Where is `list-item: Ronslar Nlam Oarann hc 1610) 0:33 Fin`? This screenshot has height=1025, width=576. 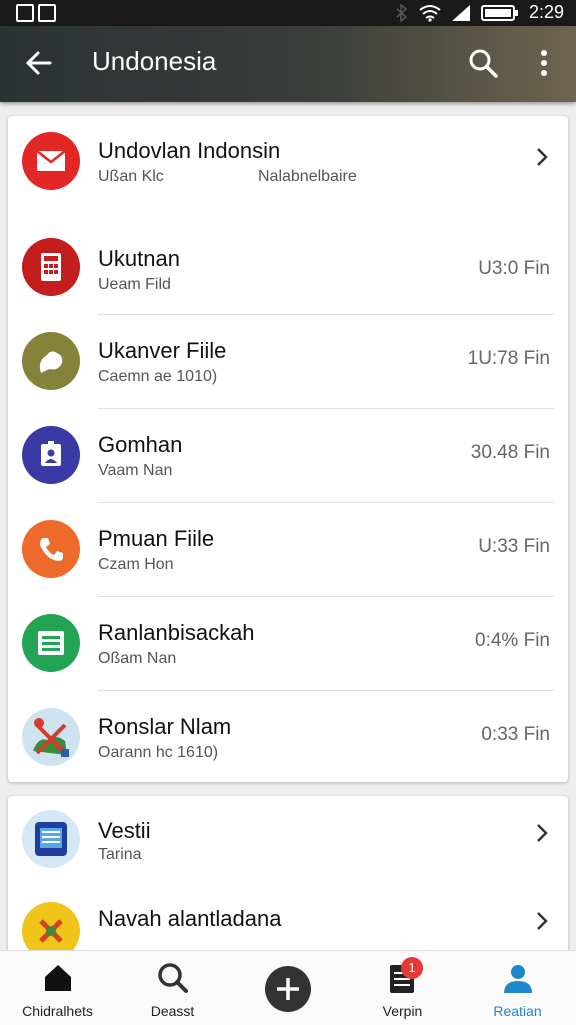 list-item: Ronslar Nlam Oarann hc 1610) 0:33 Fin is located at coordinates (288, 737).